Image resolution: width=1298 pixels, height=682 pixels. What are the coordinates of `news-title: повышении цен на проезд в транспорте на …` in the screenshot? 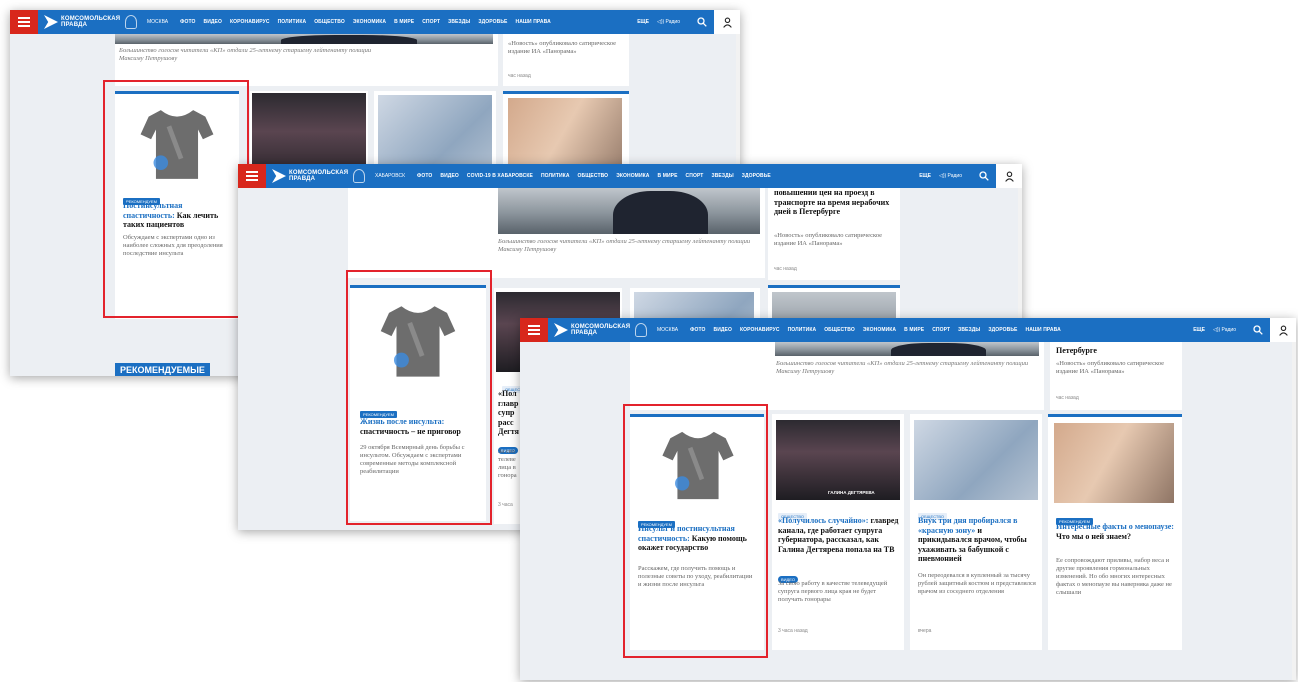 It's located at (833, 202).